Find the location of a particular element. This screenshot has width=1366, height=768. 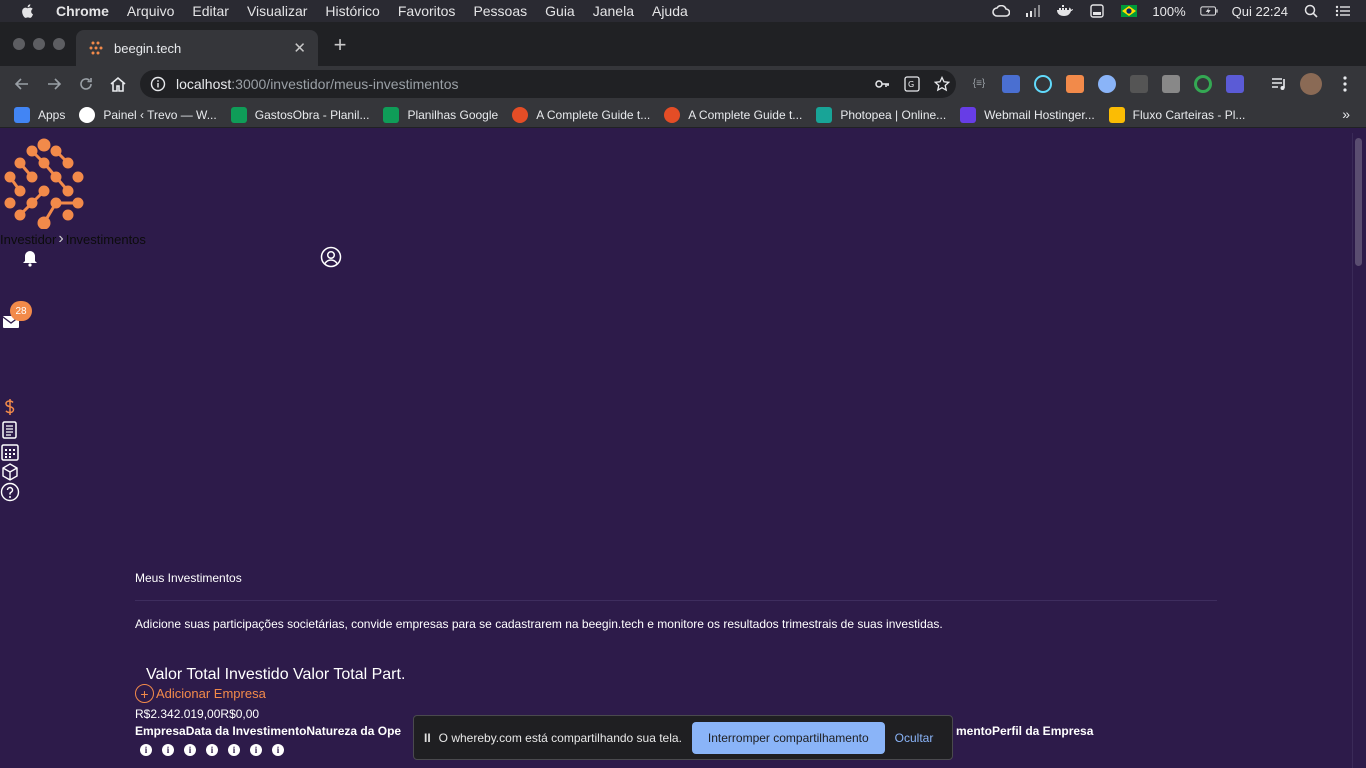

breadcrumb: Investidor › Investimentos is located at coordinates (73, 239).